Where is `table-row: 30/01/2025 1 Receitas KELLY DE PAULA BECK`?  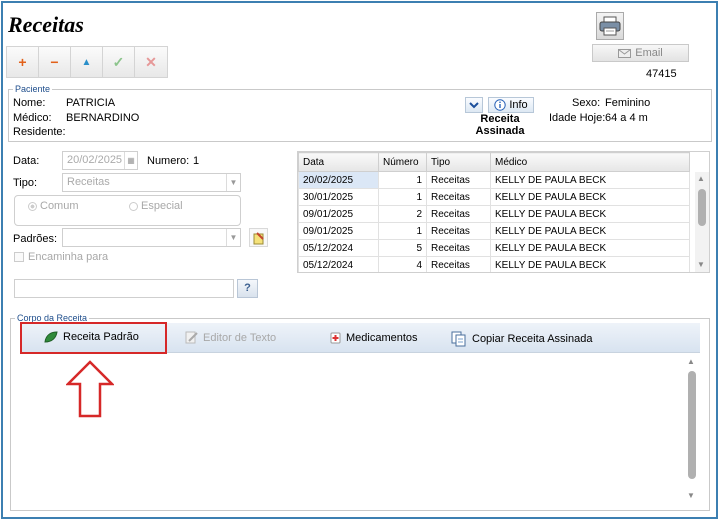
table-row: 30/01/2025 1 Receitas KELLY DE PAULA BECK is located at coordinates (494, 197).